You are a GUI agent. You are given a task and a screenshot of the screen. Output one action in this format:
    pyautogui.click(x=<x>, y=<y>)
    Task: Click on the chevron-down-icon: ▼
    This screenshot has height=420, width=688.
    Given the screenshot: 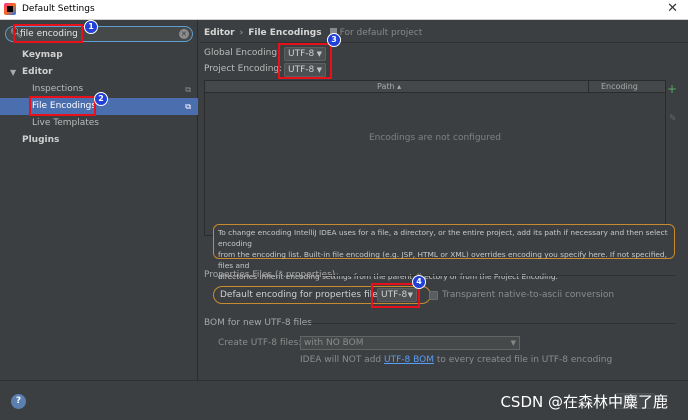 What is the action you would take?
    pyautogui.click(x=513, y=343)
    